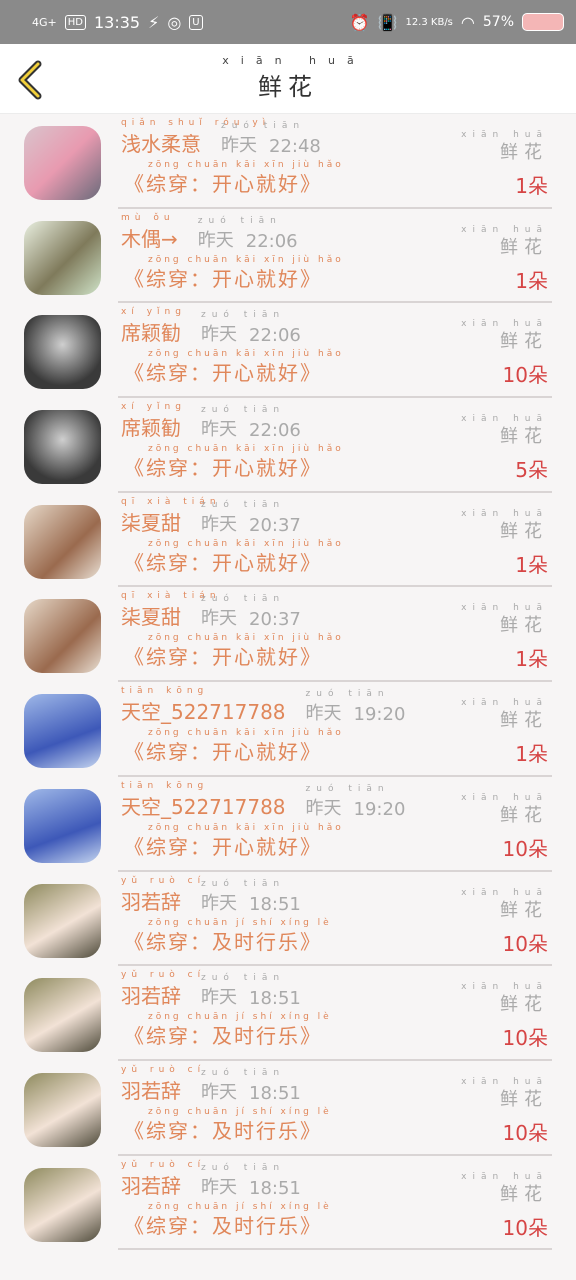  I want to click on wifi-icon: ◠, so click(467, 22).